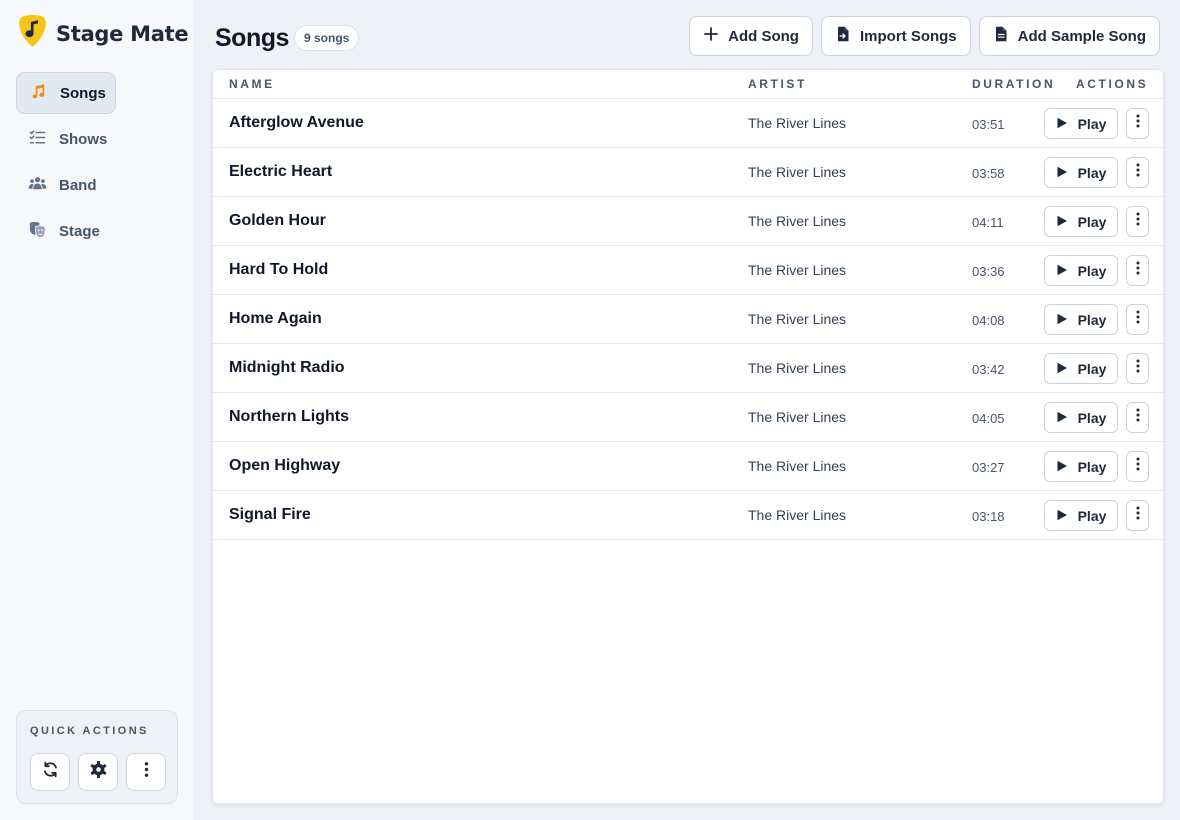  I want to click on add-sample-song-button: Add Sample Song, so click(1069, 36).